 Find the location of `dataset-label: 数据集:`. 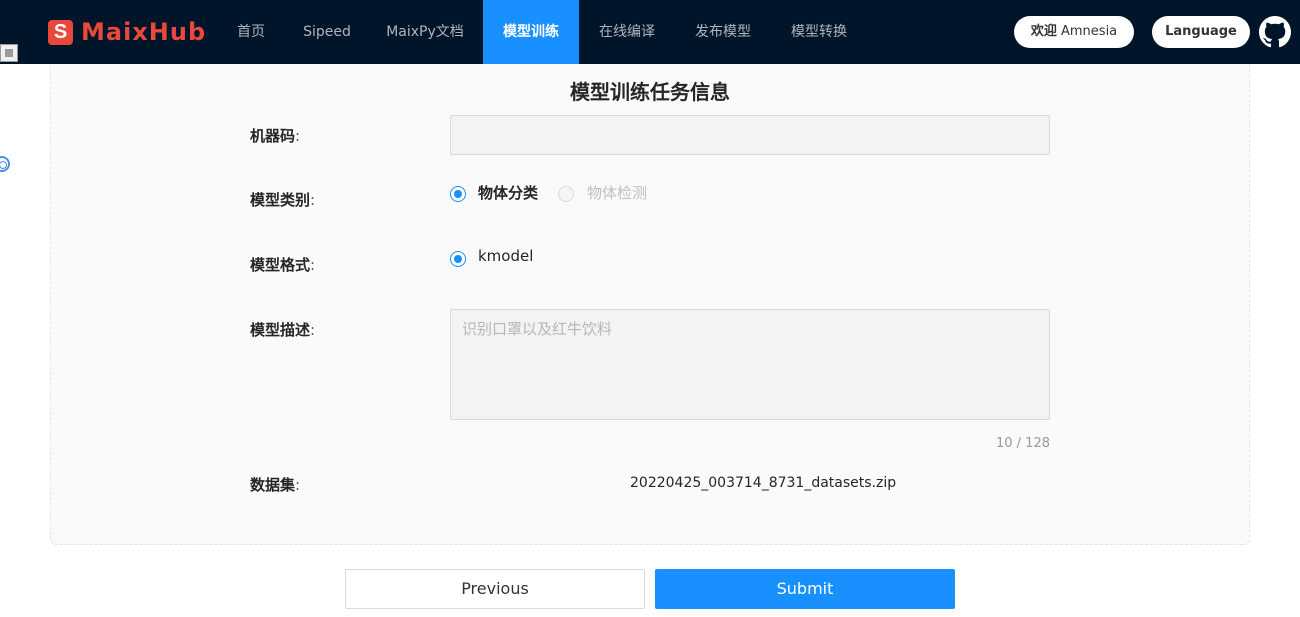

dataset-label: 数据集: is located at coordinates (275, 484).